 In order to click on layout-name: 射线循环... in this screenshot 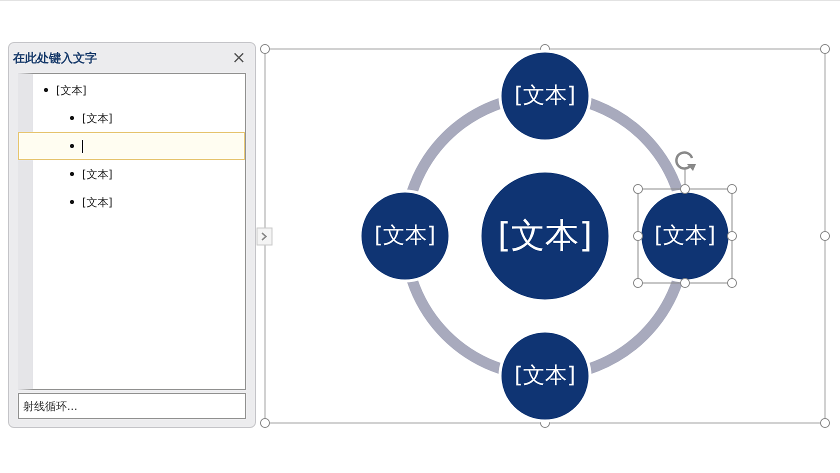, I will do `click(132, 406)`.